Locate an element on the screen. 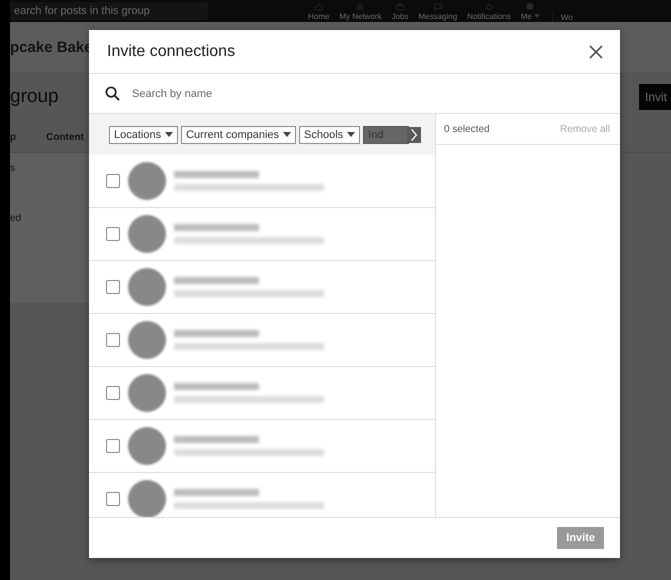 This screenshot has height=580, width=671. nav-item: My Network is located at coordinates (360, 11).